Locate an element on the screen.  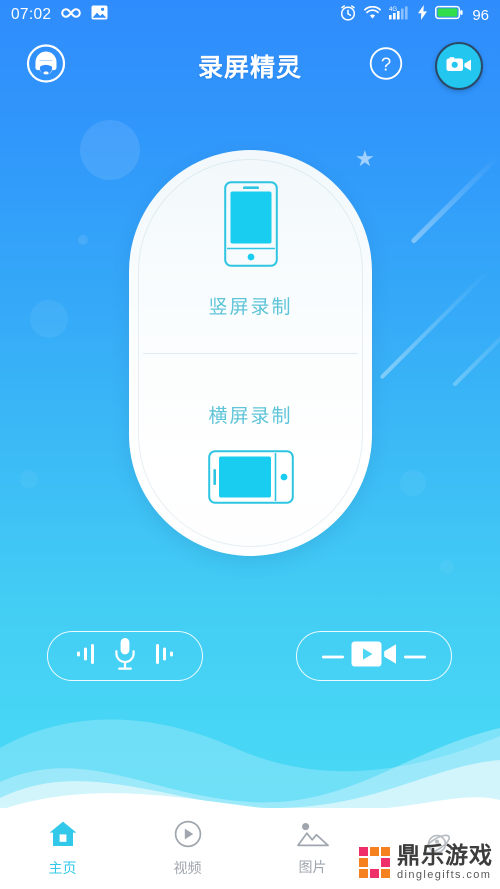
nav-label-video: 视频 is located at coordinates (187, 867).